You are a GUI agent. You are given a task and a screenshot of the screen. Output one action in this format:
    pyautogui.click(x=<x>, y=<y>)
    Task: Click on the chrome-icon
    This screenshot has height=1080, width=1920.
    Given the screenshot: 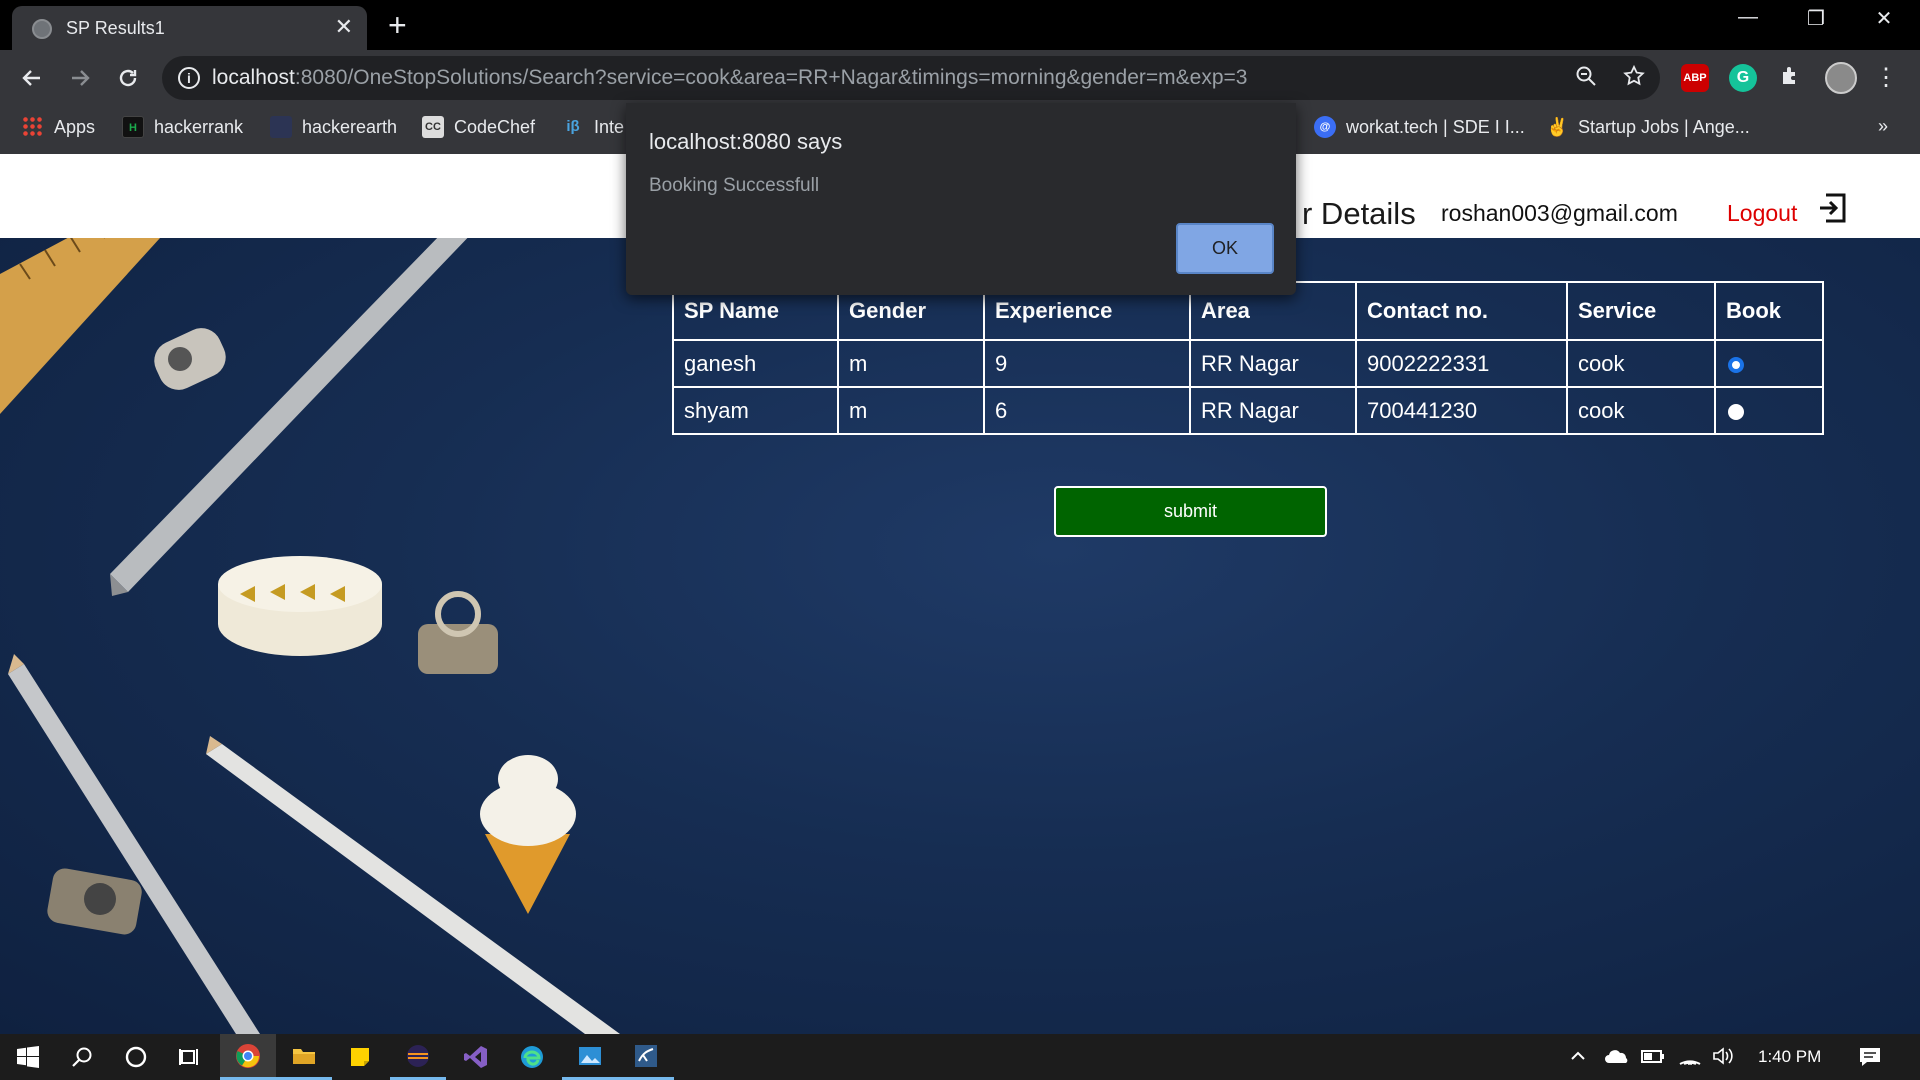 What is the action you would take?
    pyautogui.click(x=248, y=1055)
    